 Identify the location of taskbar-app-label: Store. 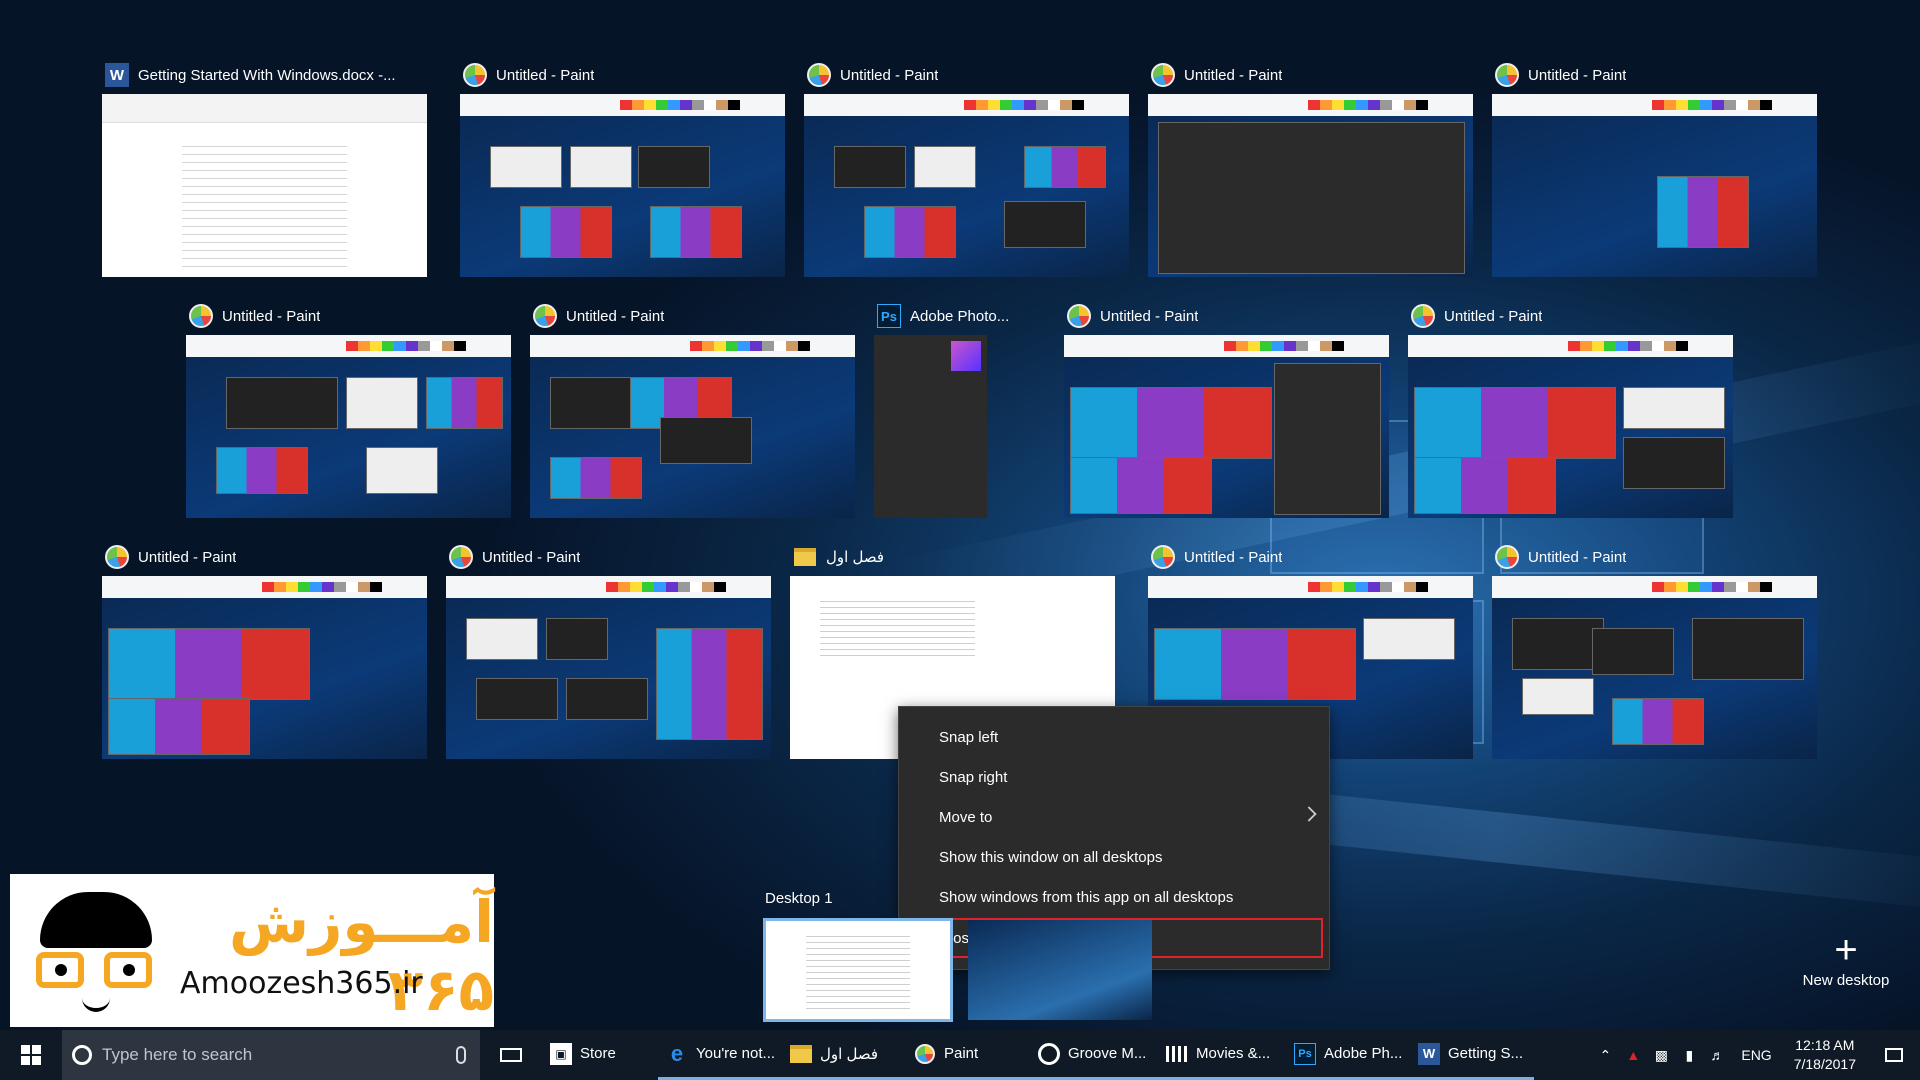
(598, 1053).